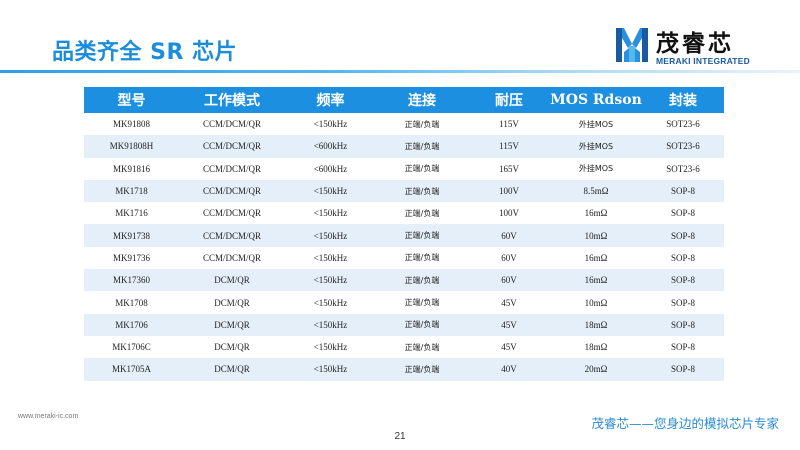 The width and height of the screenshot is (800, 450). I want to click on page-number: 21, so click(400, 436).